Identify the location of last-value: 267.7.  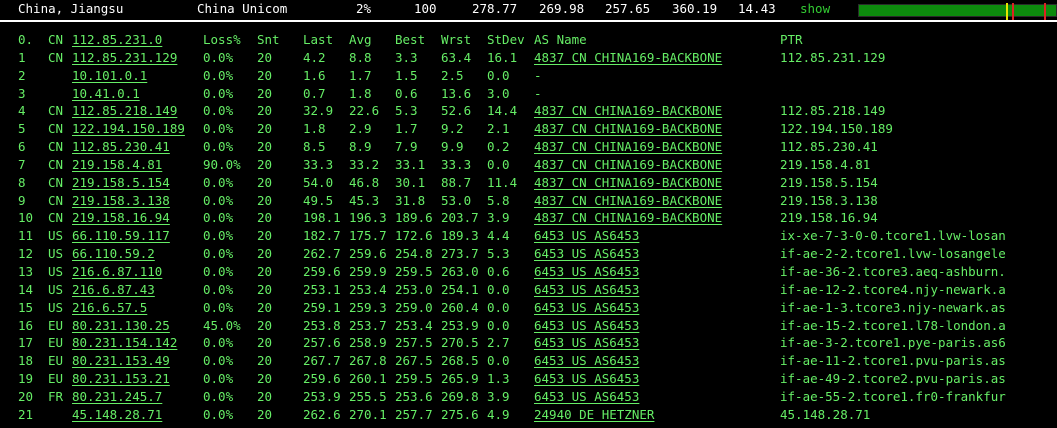
(322, 361).